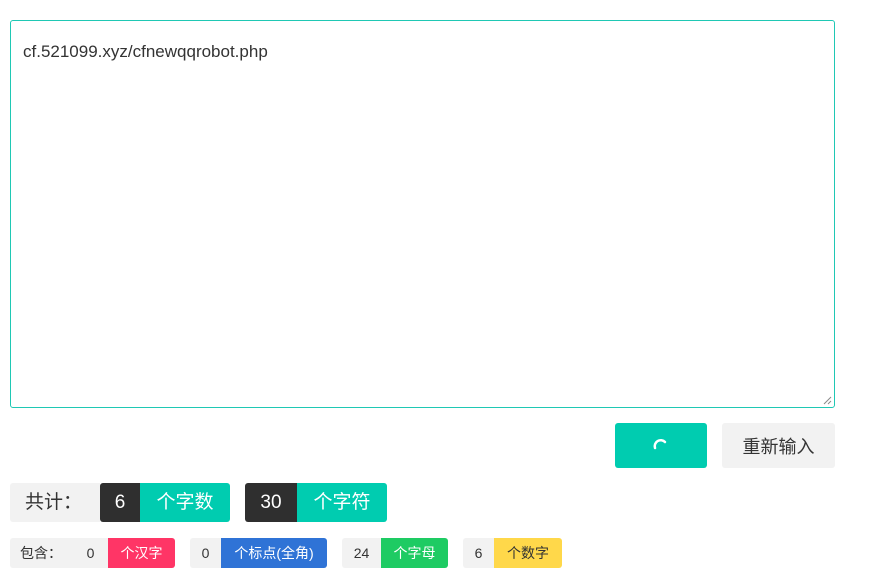  Describe the element at coordinates (478, 553) in the screenshot. I see `digit-count-value: 6` at that location.